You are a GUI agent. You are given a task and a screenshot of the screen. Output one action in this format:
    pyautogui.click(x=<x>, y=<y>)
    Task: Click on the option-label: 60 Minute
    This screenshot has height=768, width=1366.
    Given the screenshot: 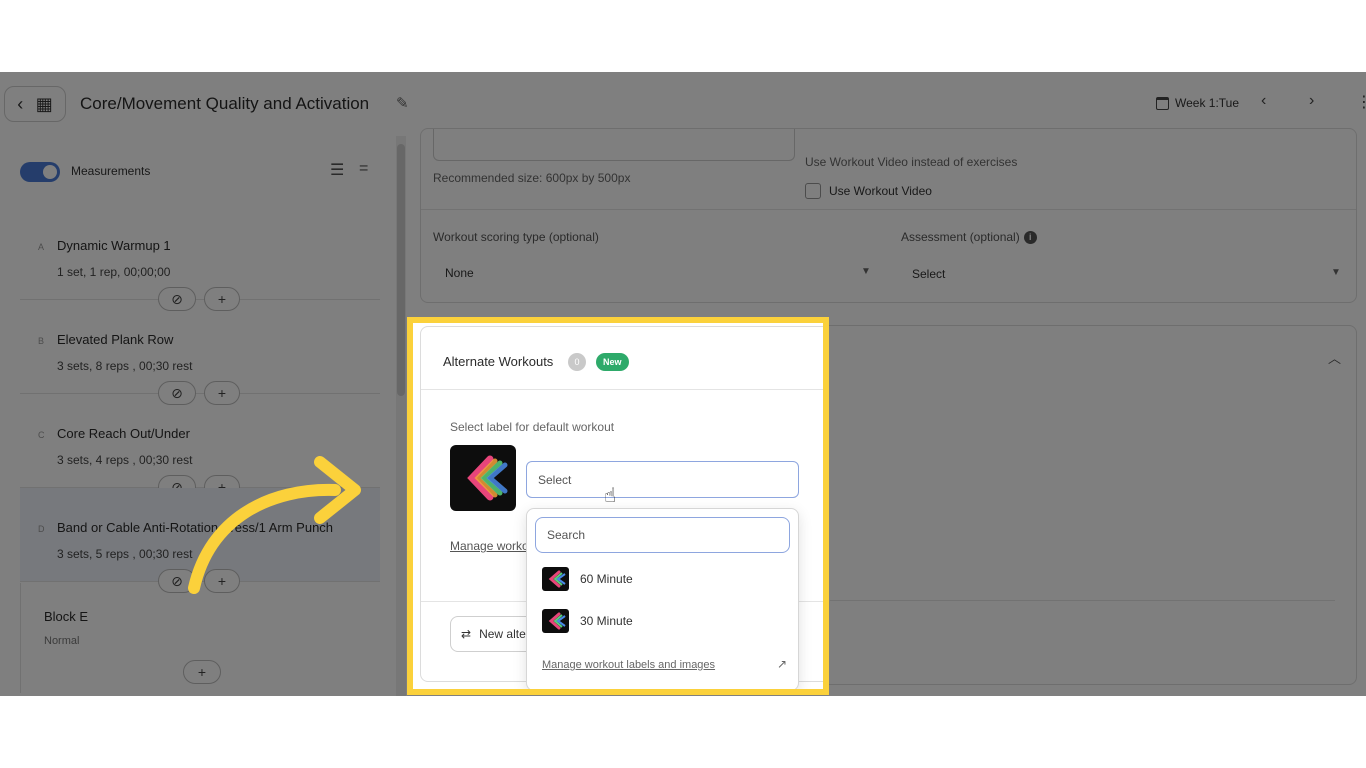 What is the action you would take?
    pyautogui.click(x=606, y=579)
    